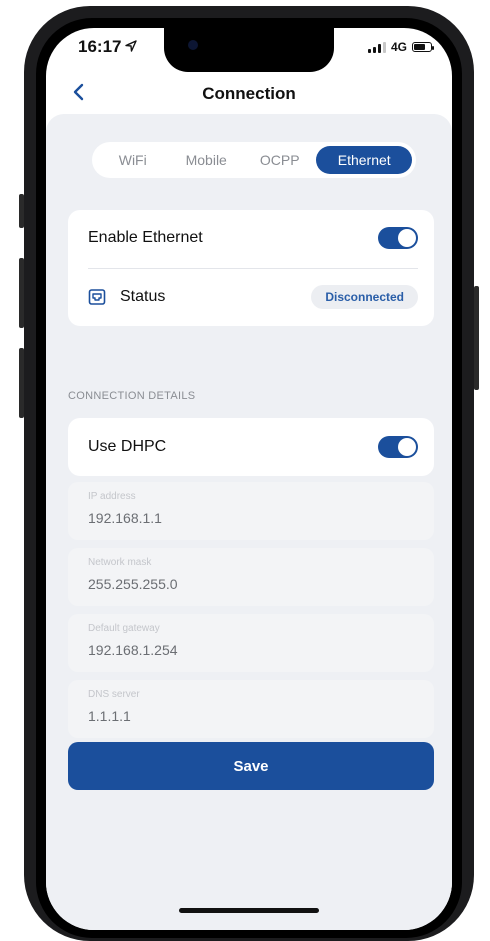  I want to click on tab-ethernet: Ethernet, so click(364, 160).